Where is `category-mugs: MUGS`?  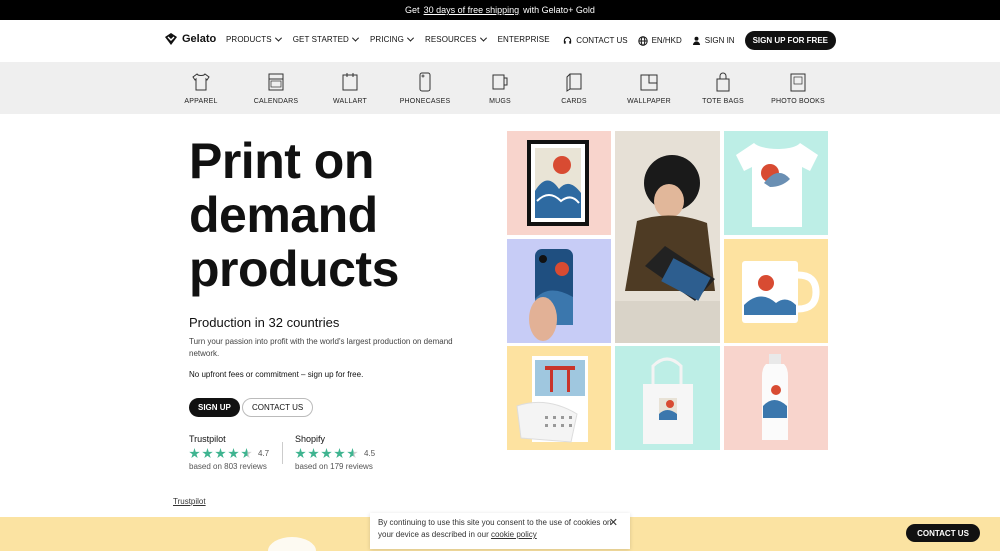
category-mugs: MUGS is located at coordinates (500, 88).